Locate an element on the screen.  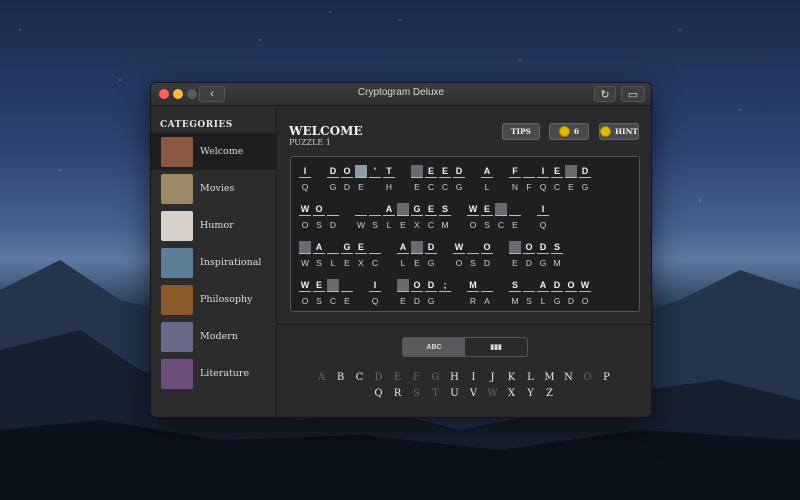
alphabet-letter: R is located at coordinates (397, 393).